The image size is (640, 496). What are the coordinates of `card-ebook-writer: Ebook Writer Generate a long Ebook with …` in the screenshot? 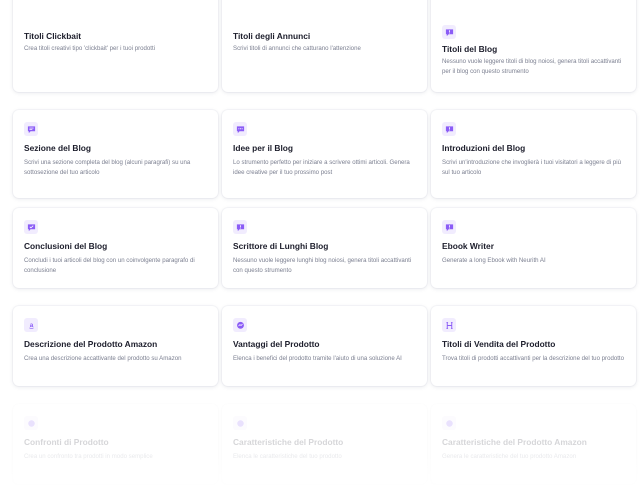 It's located at (533, 248).